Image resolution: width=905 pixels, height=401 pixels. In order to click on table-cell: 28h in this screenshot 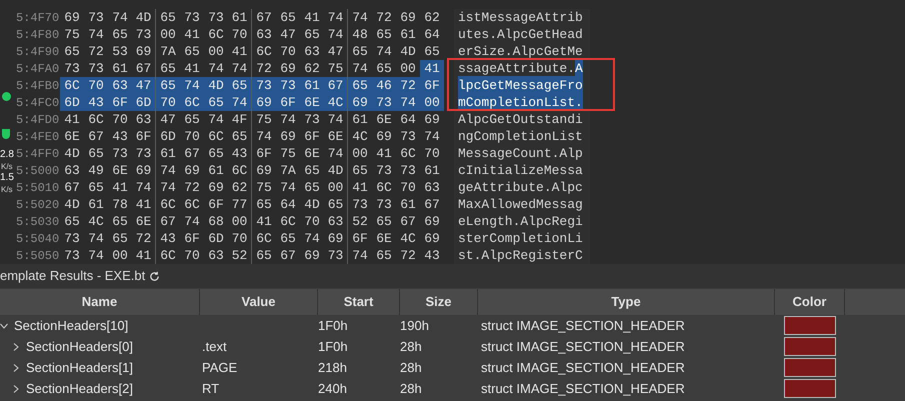, I will do `click(411, 346)`.